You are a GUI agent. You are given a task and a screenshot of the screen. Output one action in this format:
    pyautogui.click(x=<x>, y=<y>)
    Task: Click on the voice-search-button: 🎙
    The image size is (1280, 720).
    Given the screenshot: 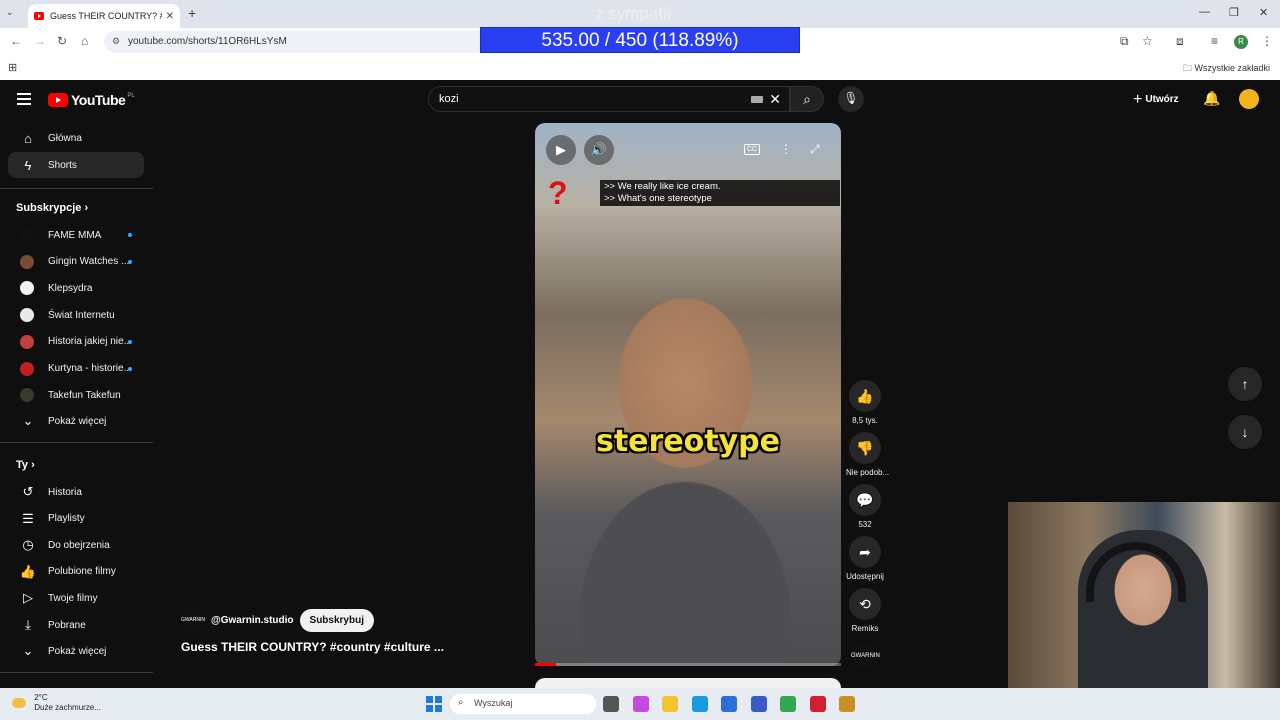 What is the action you would take?
    pyautogui.click(x=851, y=99)
    